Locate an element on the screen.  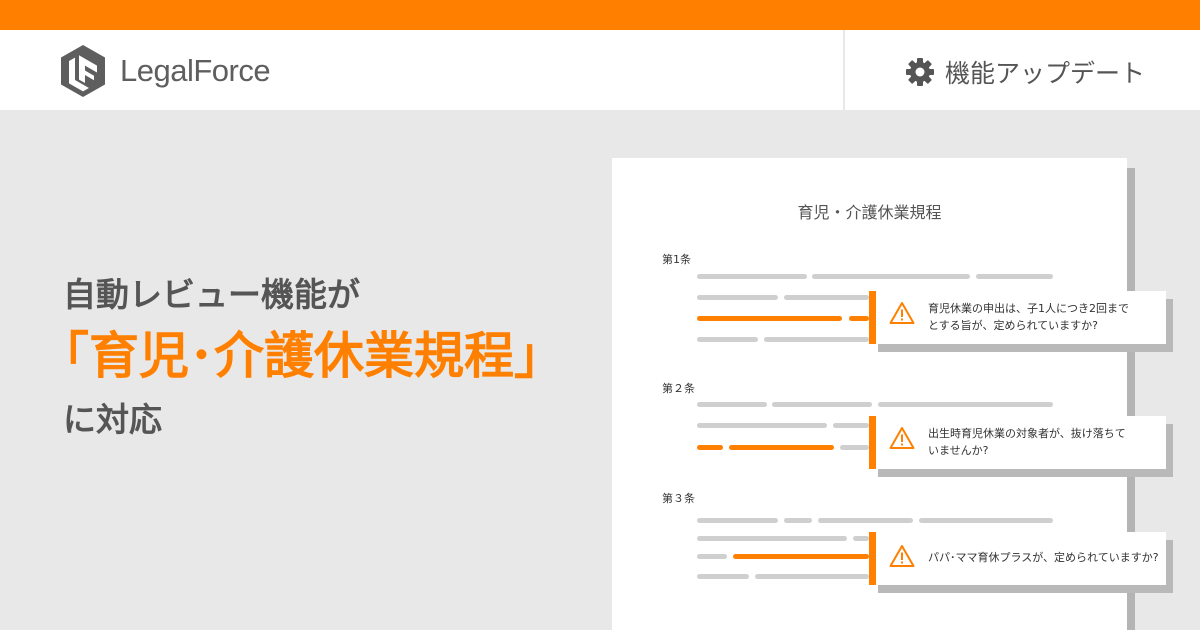
article-1-label: 第1条 is located at coordinates (676, 259).